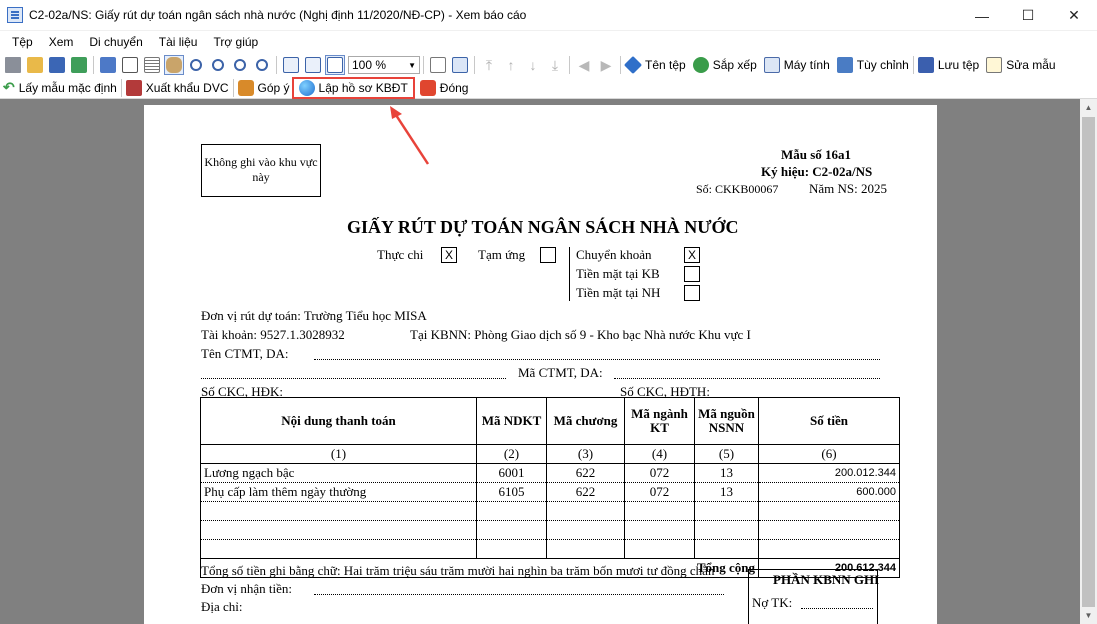  I want to click on forward-circle-icon: ▶, so click(606, 64).